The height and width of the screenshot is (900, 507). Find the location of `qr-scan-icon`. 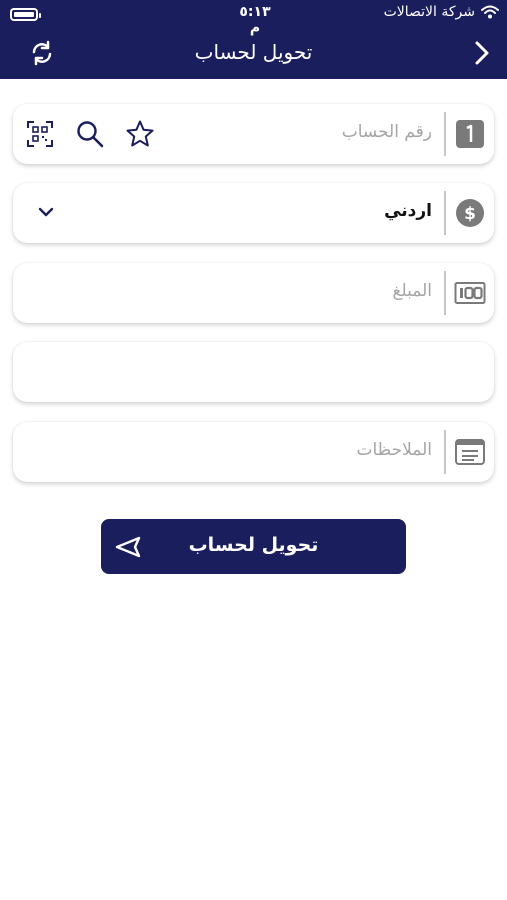

qr-scan-icon is located at coordinates (40, 134).